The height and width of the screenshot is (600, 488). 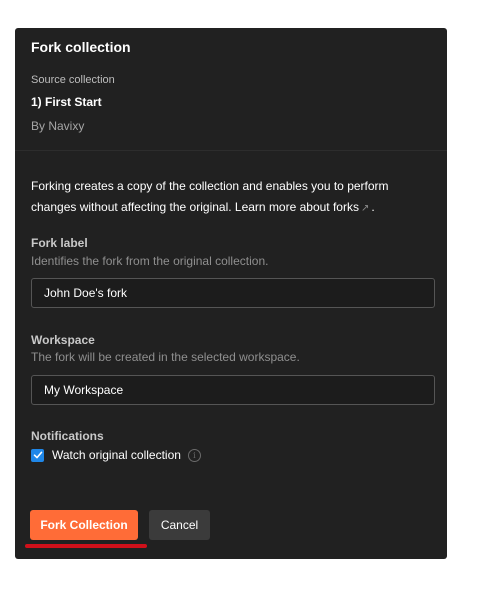 I want to click on cancel-button: Cancel, so click(x=179, y=525).